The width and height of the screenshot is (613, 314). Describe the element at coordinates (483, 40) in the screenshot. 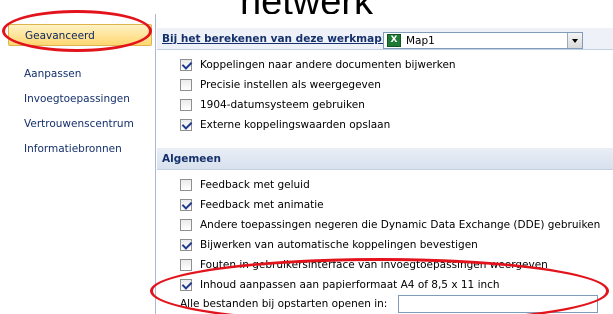

I see `workbook-select: X Map1` at that location.